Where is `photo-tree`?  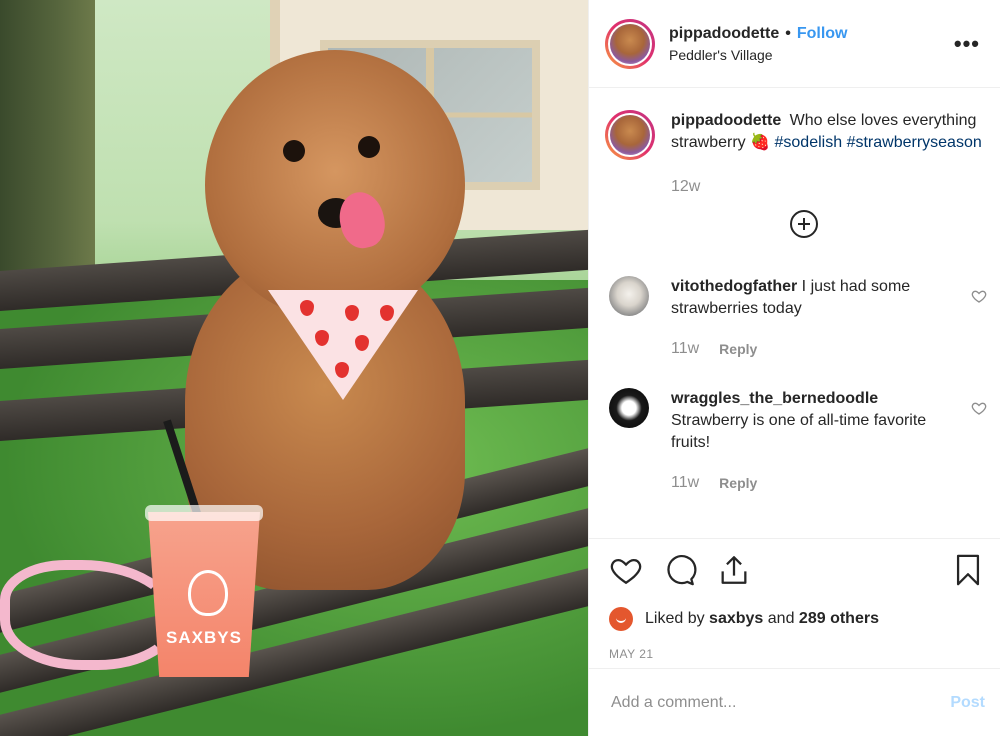
photo-tree is located at coordinates (47, 150).